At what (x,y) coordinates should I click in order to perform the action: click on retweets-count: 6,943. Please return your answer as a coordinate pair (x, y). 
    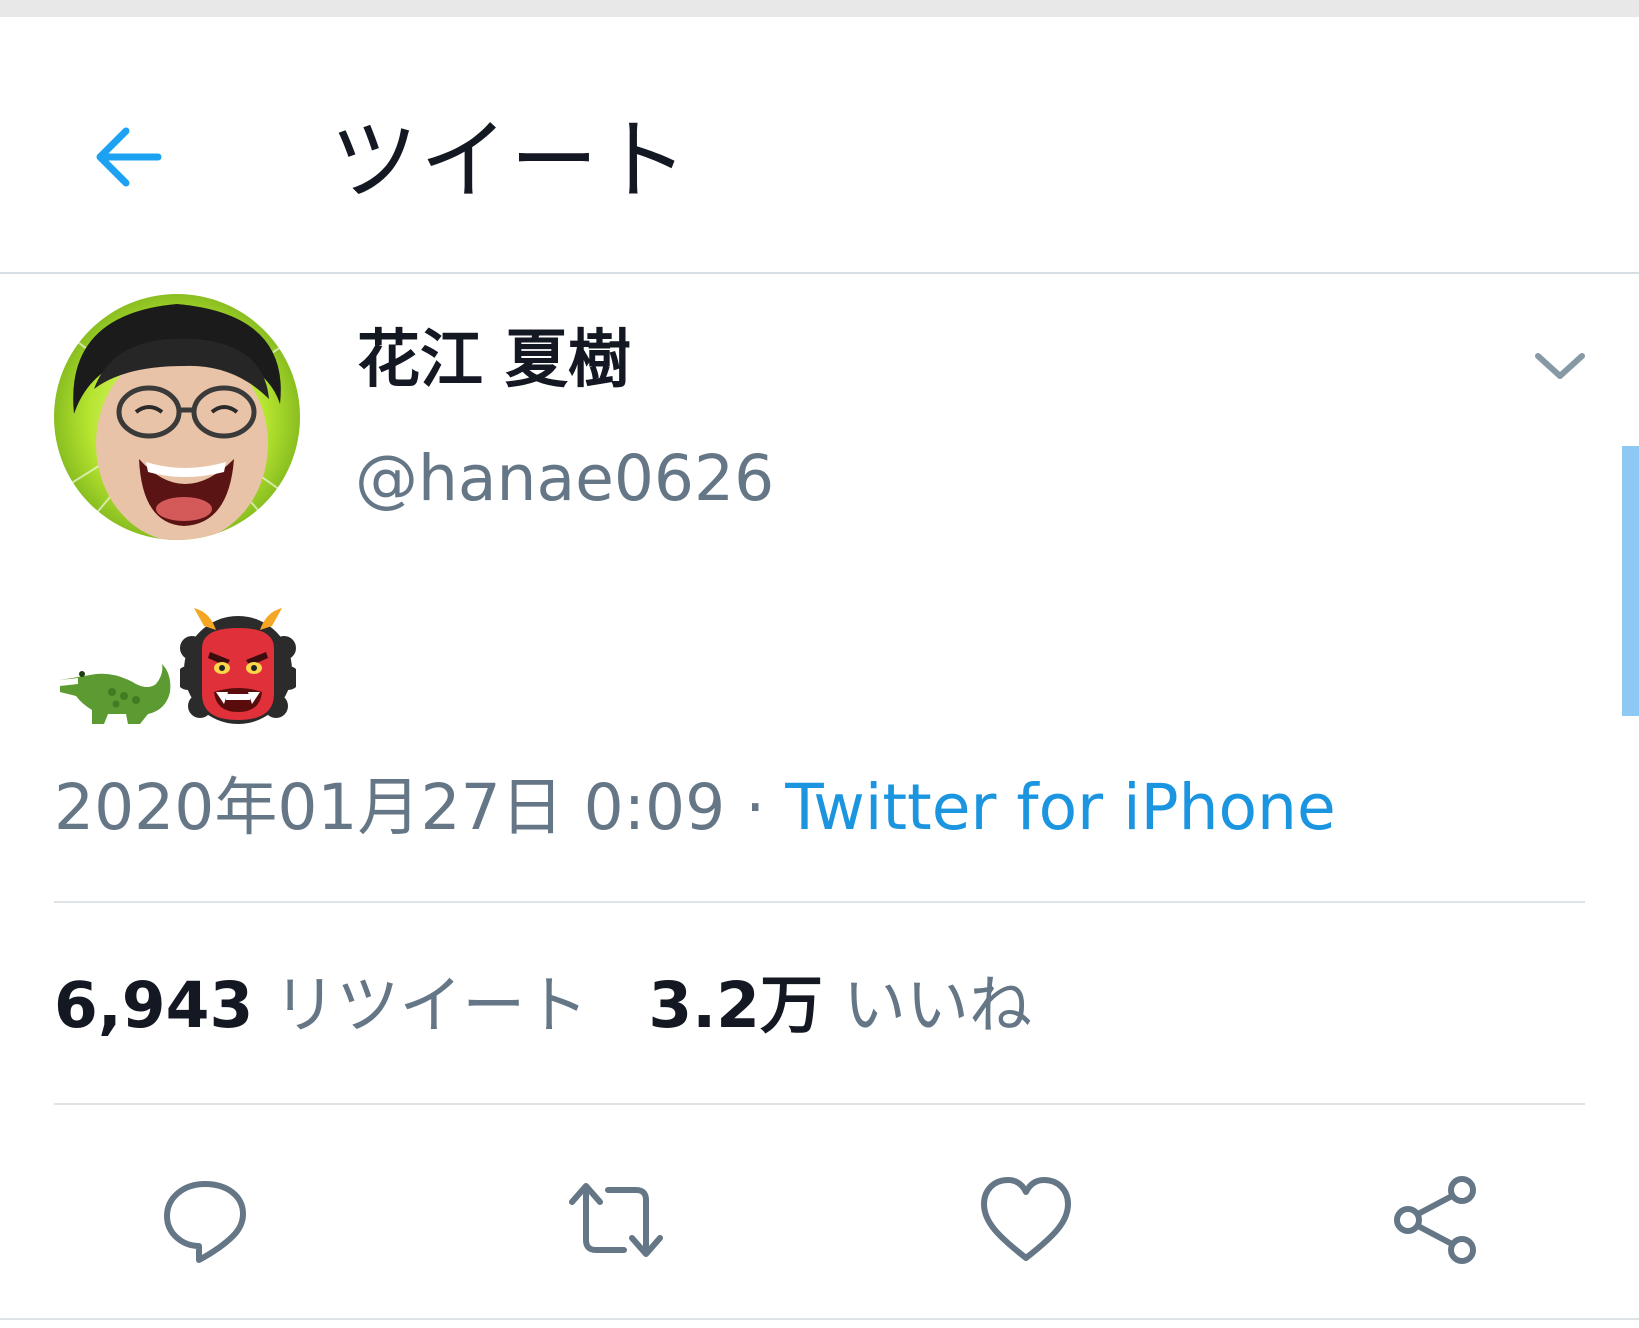
    Looking at the image, I should click on (154, 1005).